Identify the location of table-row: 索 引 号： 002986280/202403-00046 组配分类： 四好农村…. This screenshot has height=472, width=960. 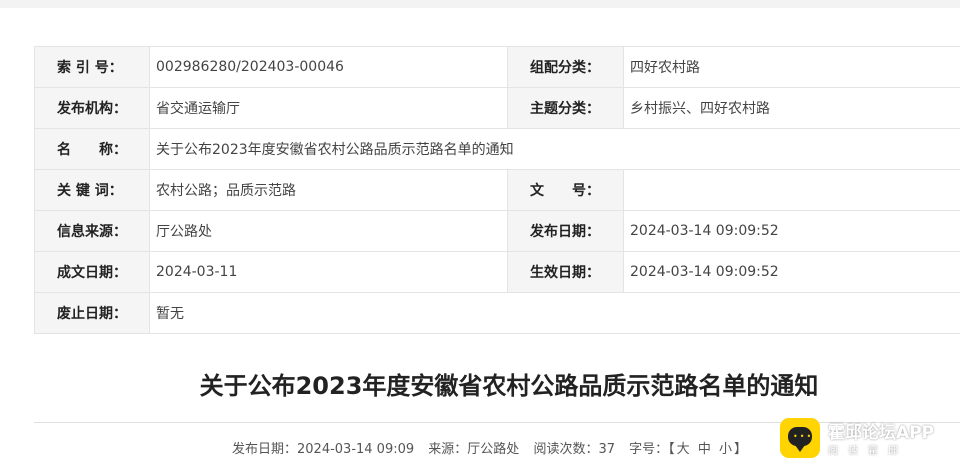
(497, 67).